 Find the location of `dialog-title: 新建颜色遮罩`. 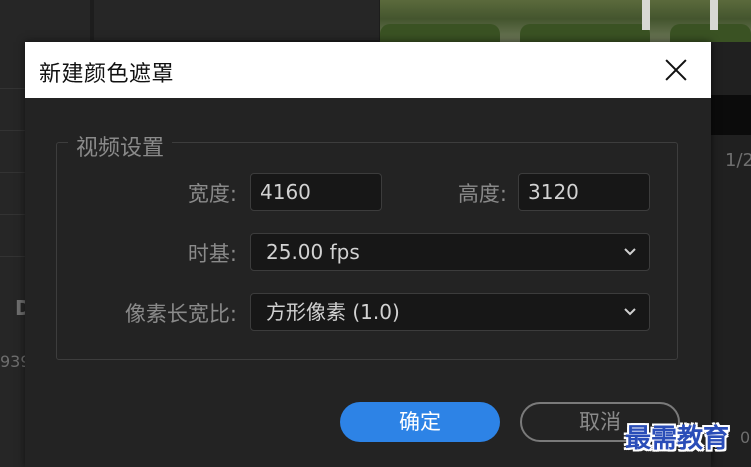

dialog-title: 新建颜色遮罩 is located at coordinates (107, 74).